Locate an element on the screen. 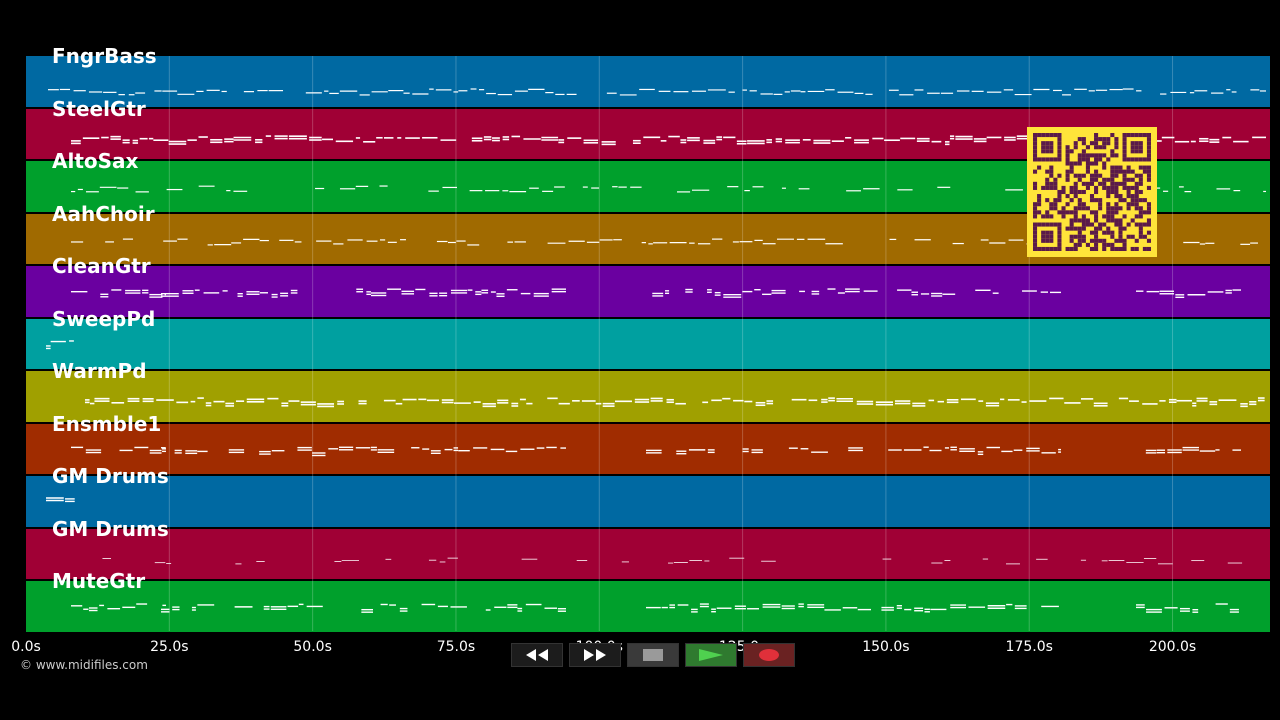  rewind-button is located at coordinates (537, 655).